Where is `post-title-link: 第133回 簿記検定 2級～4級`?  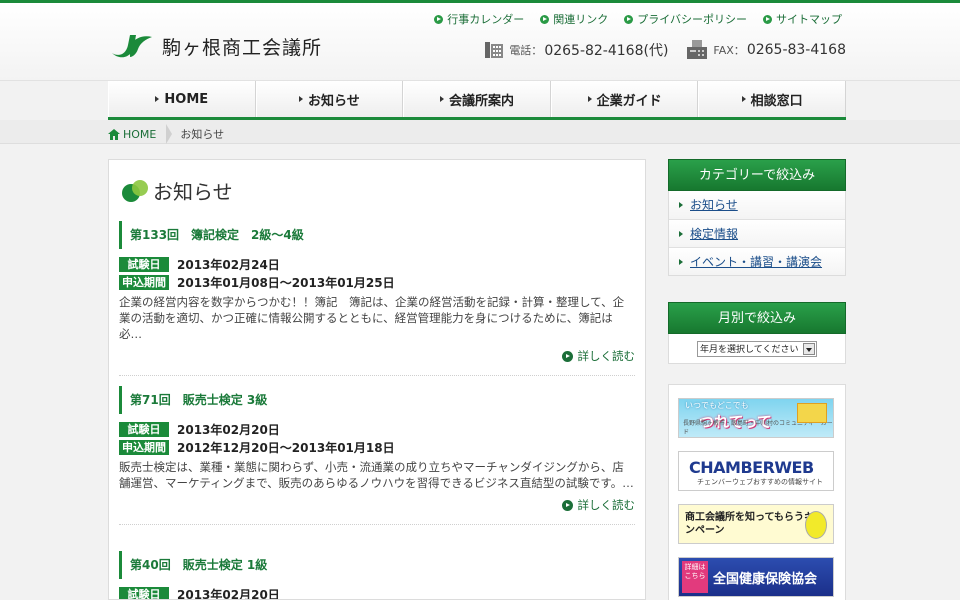
post-title-link: 第133回 簿記検定 2級～4級 is located at coordinates (377, 235).